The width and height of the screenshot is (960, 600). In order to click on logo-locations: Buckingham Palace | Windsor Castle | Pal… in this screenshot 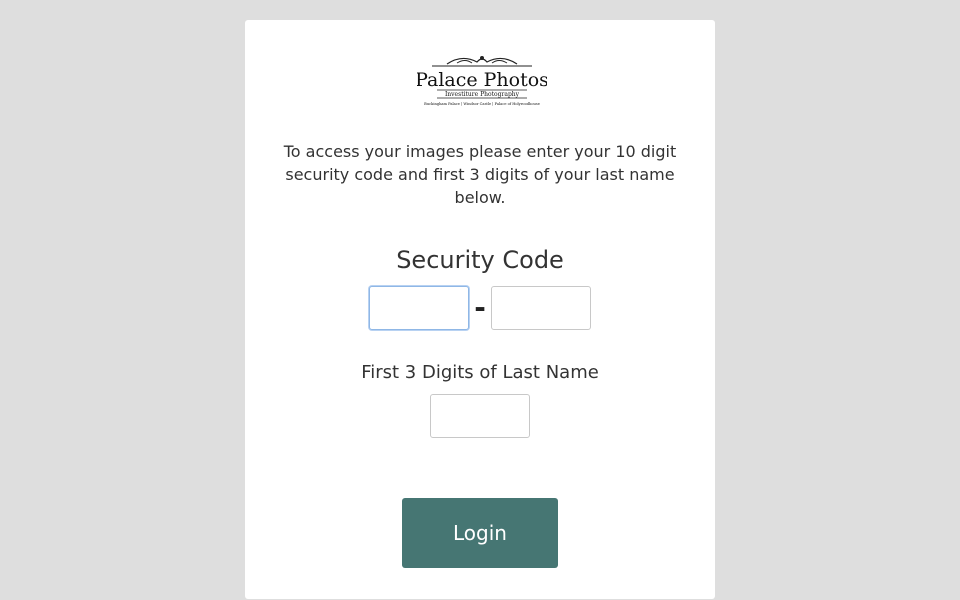, I will do `click(482, 104)`.